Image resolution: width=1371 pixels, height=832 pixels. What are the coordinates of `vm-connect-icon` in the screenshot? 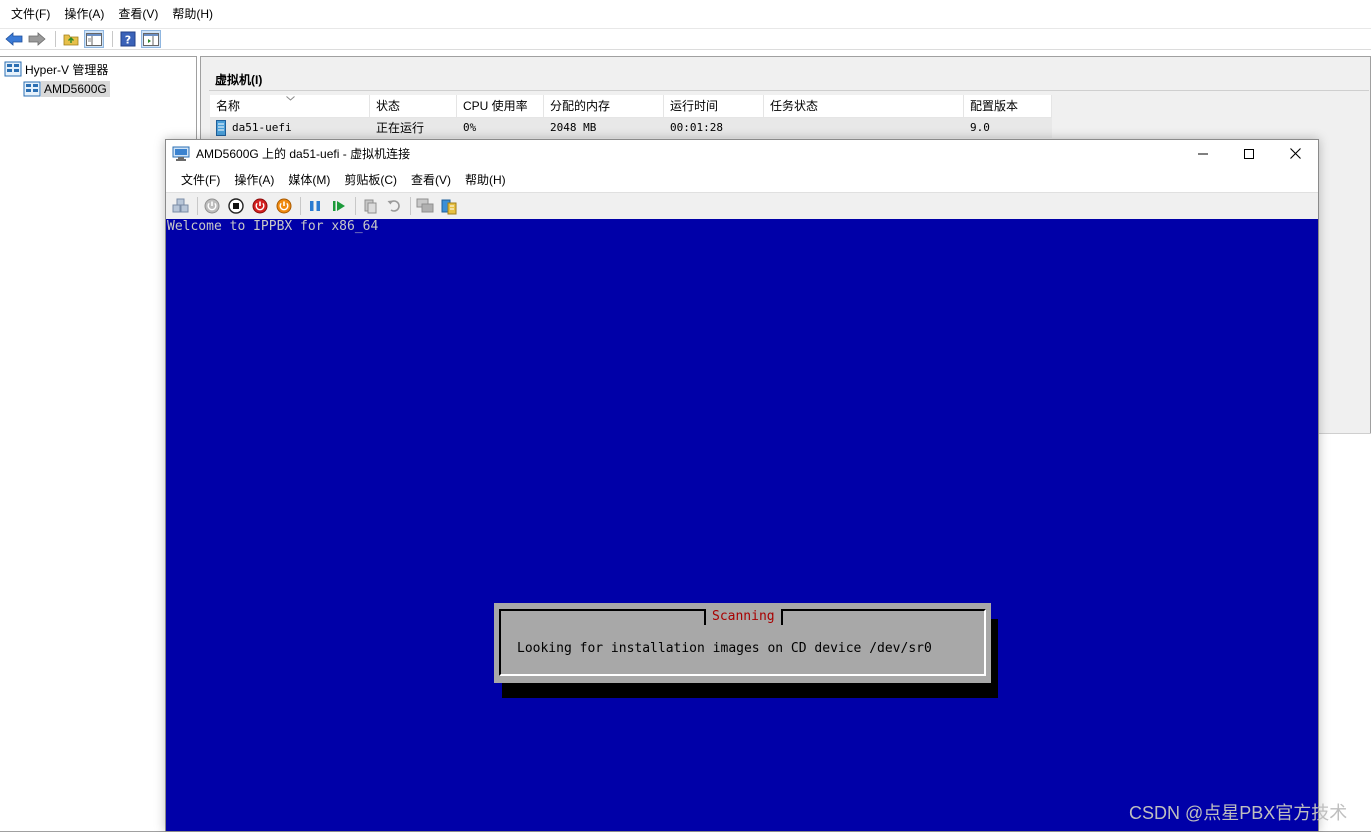 It's located at (181, 153).